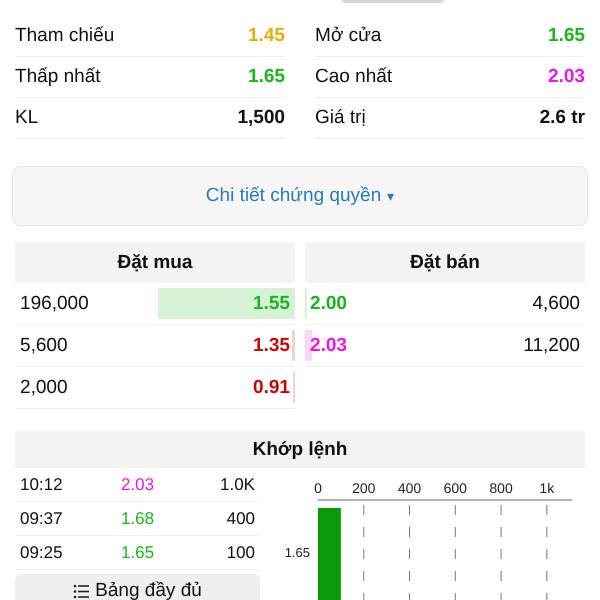 The height and width of the screenshot is (600, 600). I want to click on bid-volume: 2,000, so click(44, 387).